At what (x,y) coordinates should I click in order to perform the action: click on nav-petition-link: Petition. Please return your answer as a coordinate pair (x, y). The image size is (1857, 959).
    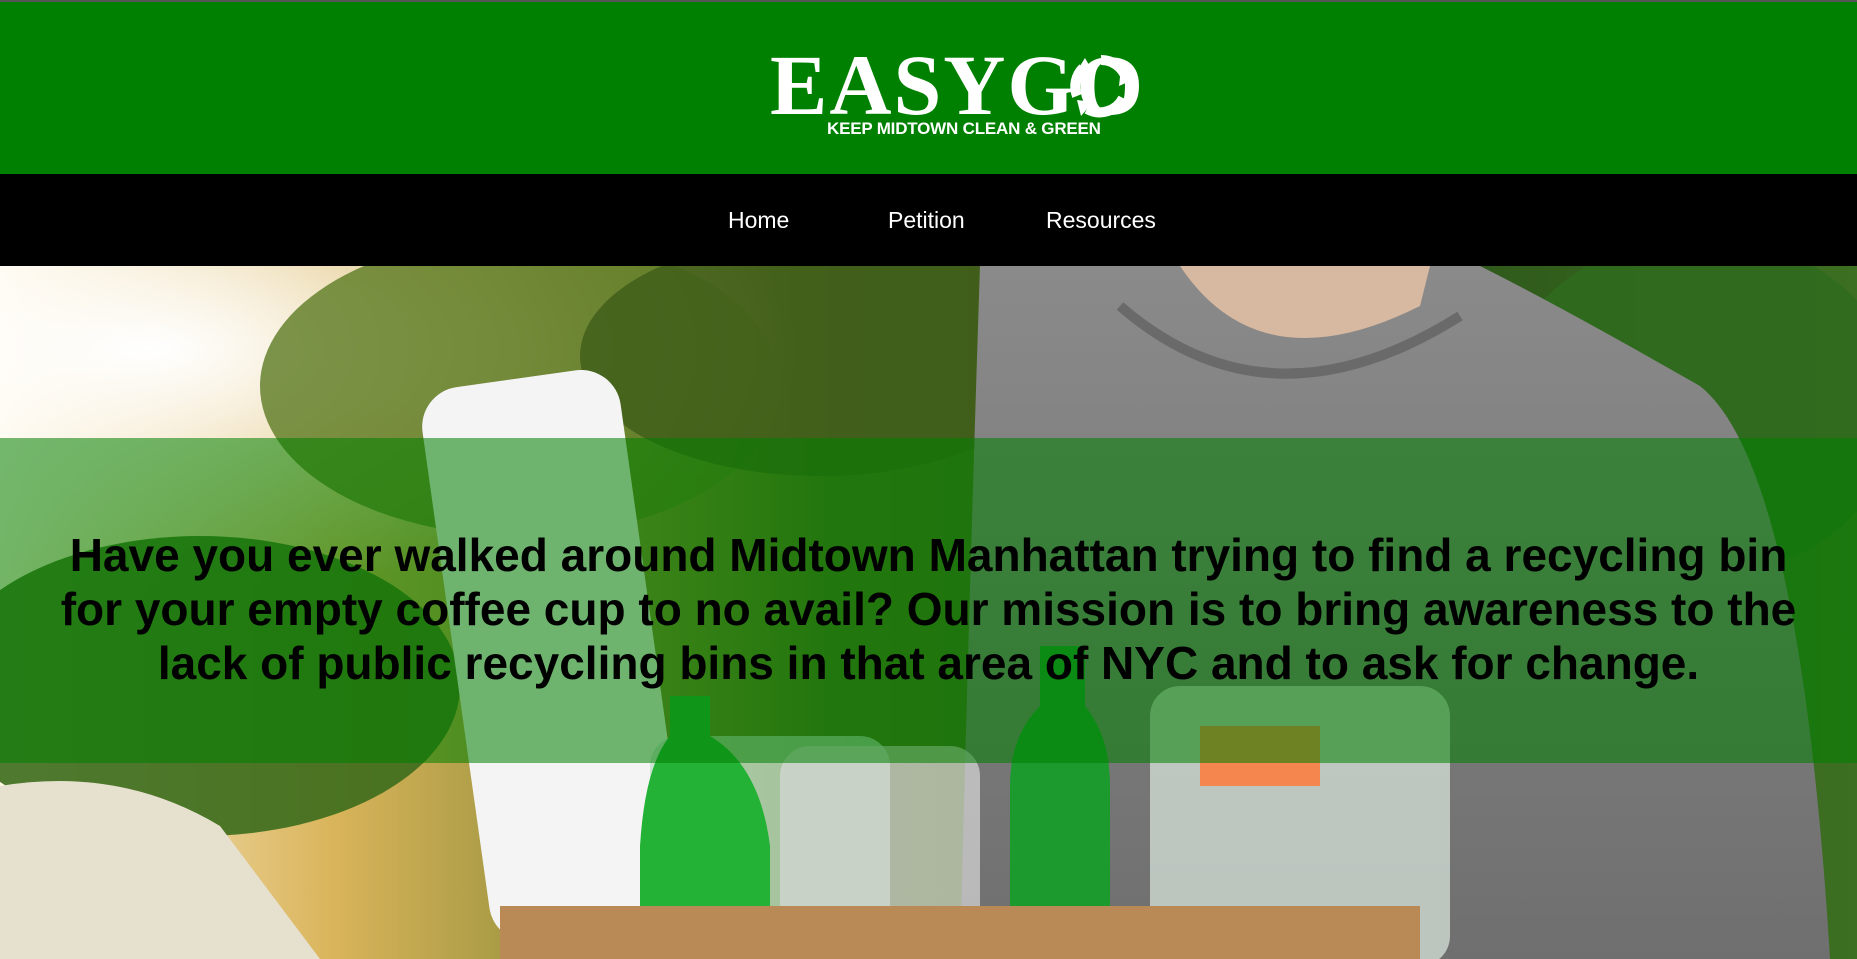
    Looking at the image, I should click on (926, 220).